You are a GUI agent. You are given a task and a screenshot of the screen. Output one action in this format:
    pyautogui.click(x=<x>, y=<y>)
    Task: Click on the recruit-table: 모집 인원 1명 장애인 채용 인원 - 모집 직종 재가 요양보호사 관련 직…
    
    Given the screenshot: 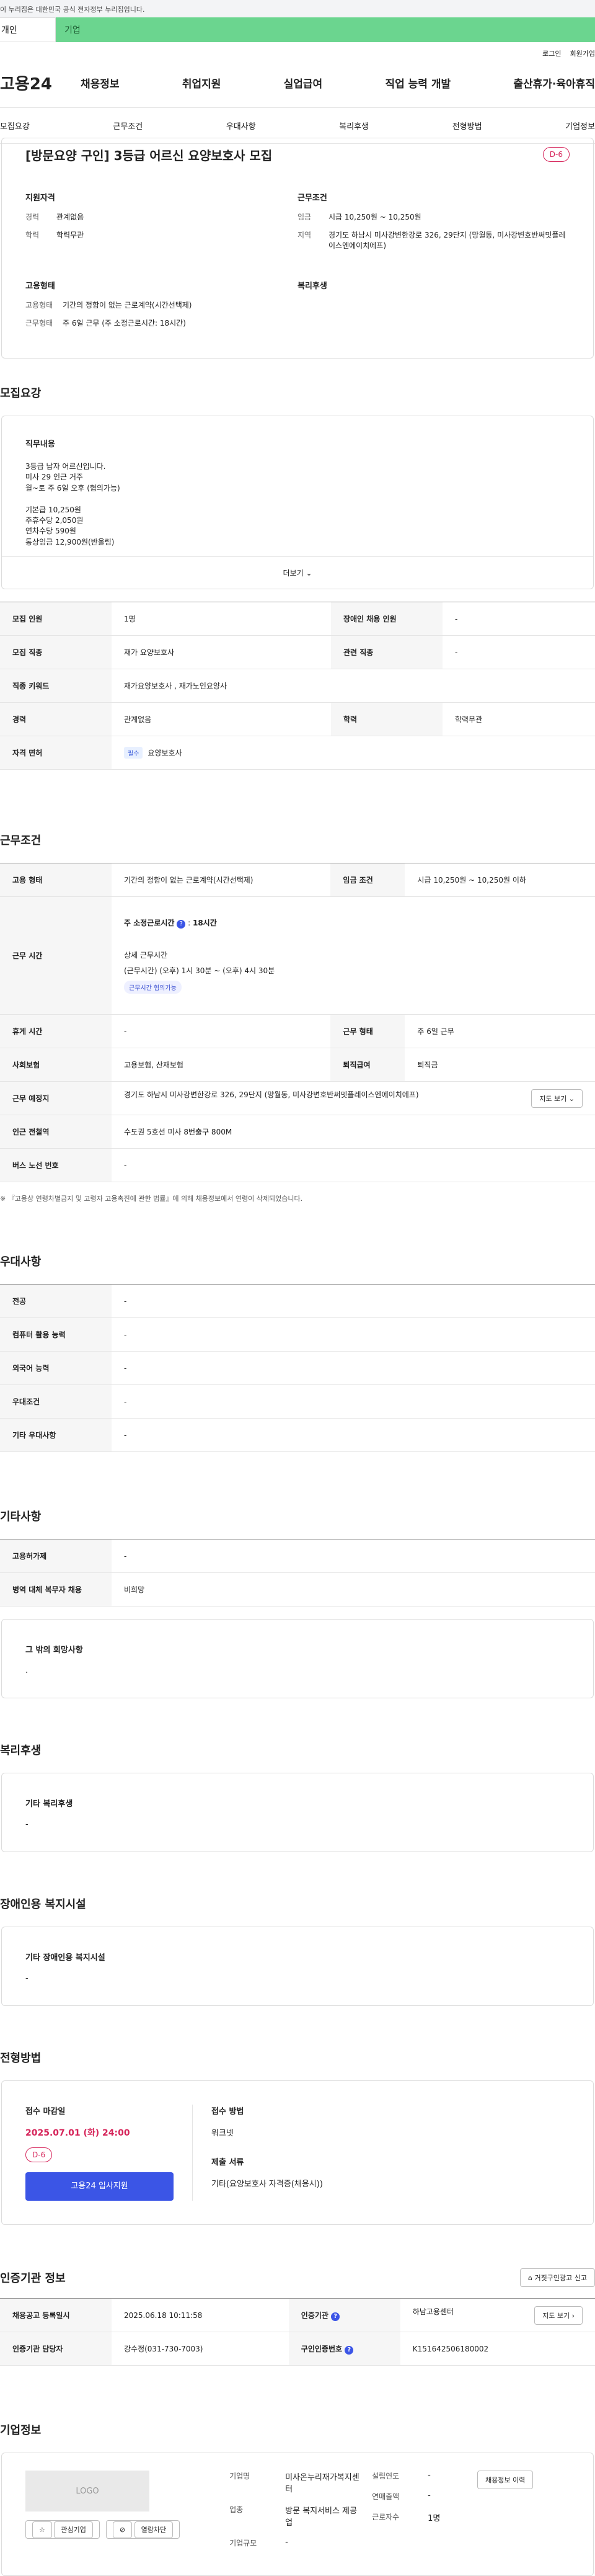 What is the action you would take?
    pyautogui.click(x=297, y=686)
    